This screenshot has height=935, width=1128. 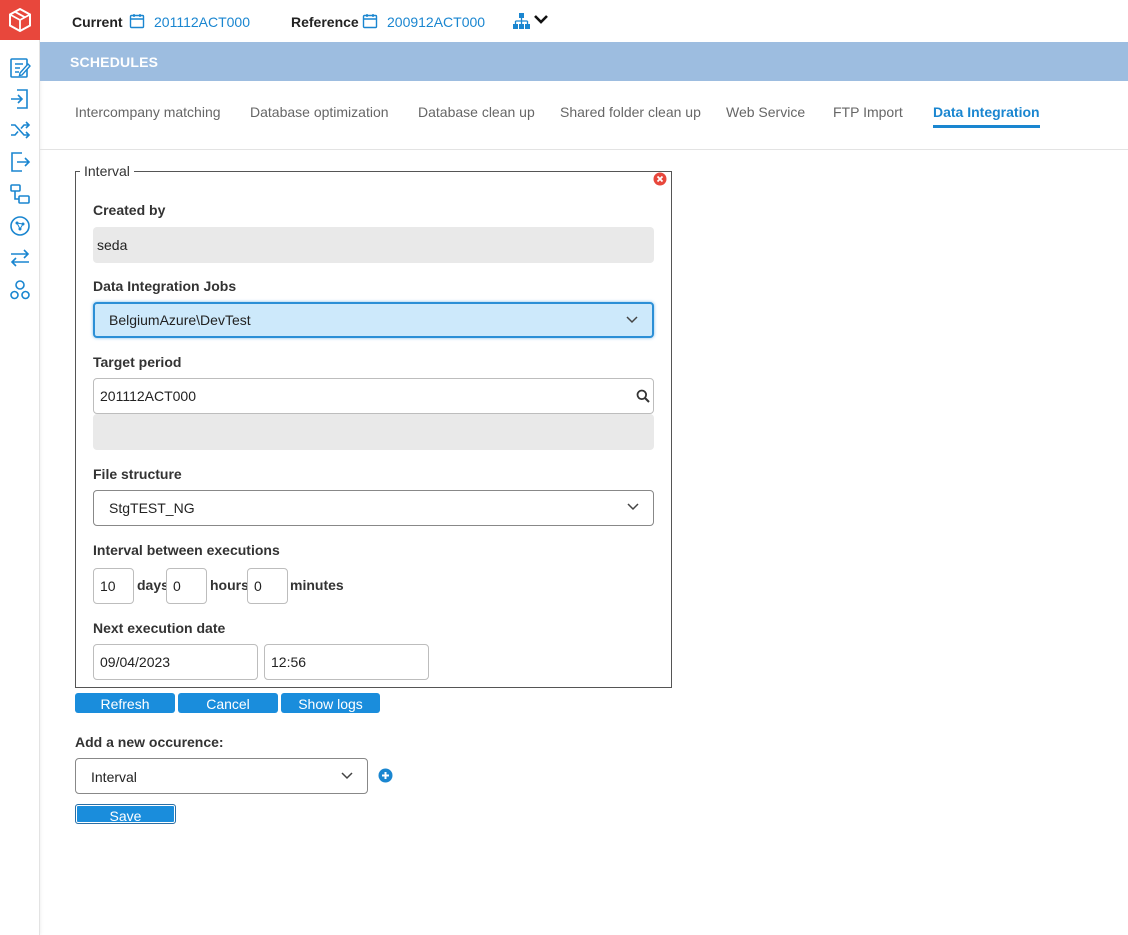 What do you see at coordinates (159, 628) in the screenshot?
I see `next-execution-label: Next execution date` at bounding box center [159, 628].